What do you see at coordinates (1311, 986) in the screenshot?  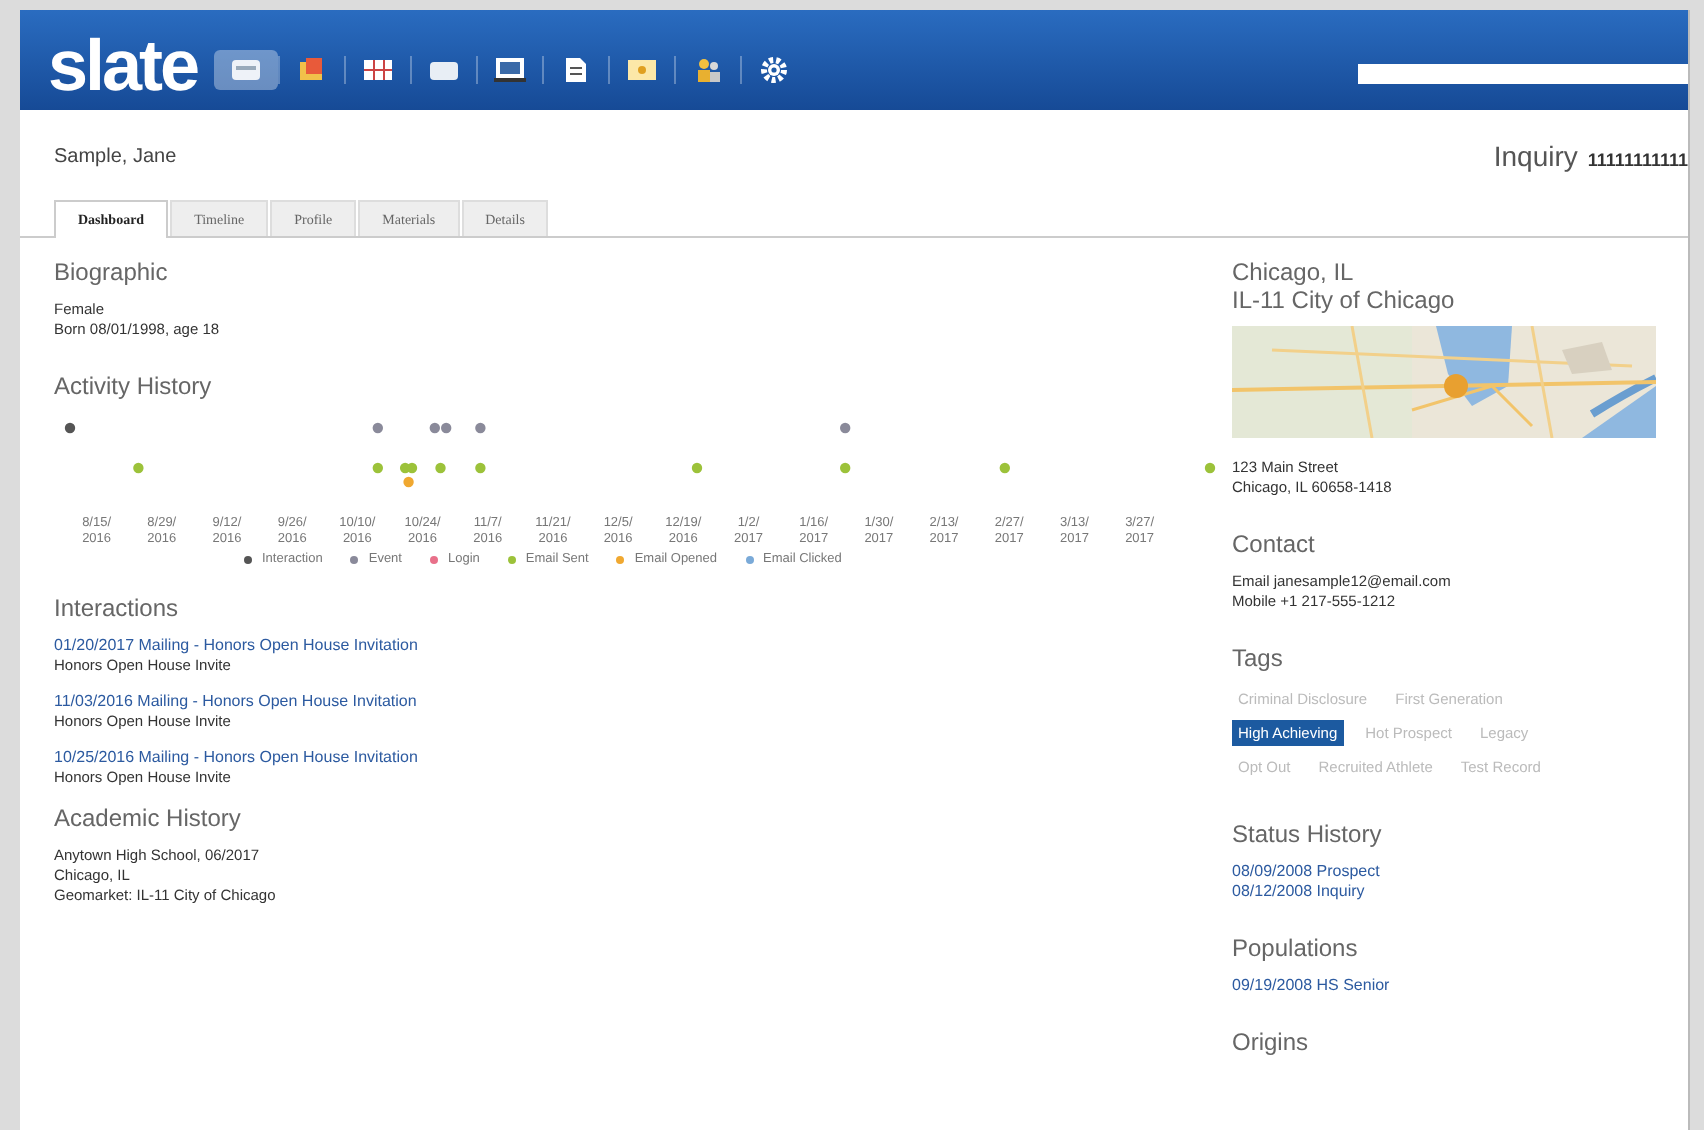 I see `population-link: 09/19/2008 HS Senior` at bounding box center [1311, 986].